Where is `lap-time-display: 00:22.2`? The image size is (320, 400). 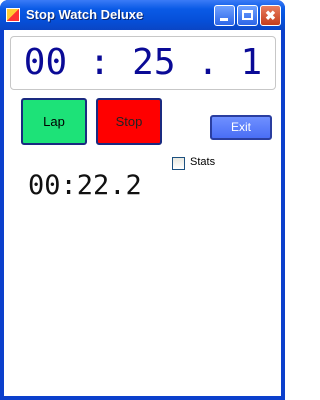
lap-time-display: 00:22.2 is located at coordinates (85, 185).